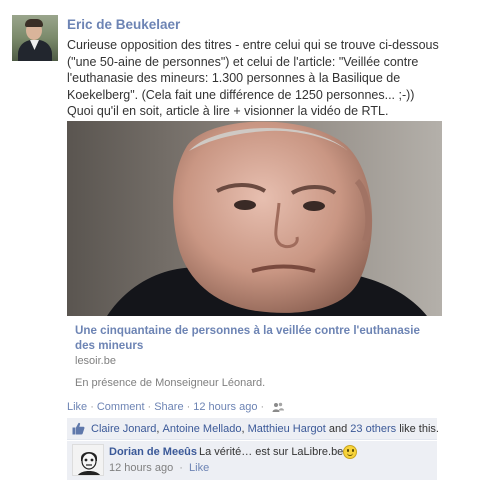 The width and height of the screenshot is (500, 480). What do you see at coordinates (78, 428) in the screenshot?
I see `thumbs-up-icon` at bounding box center [78, 428].